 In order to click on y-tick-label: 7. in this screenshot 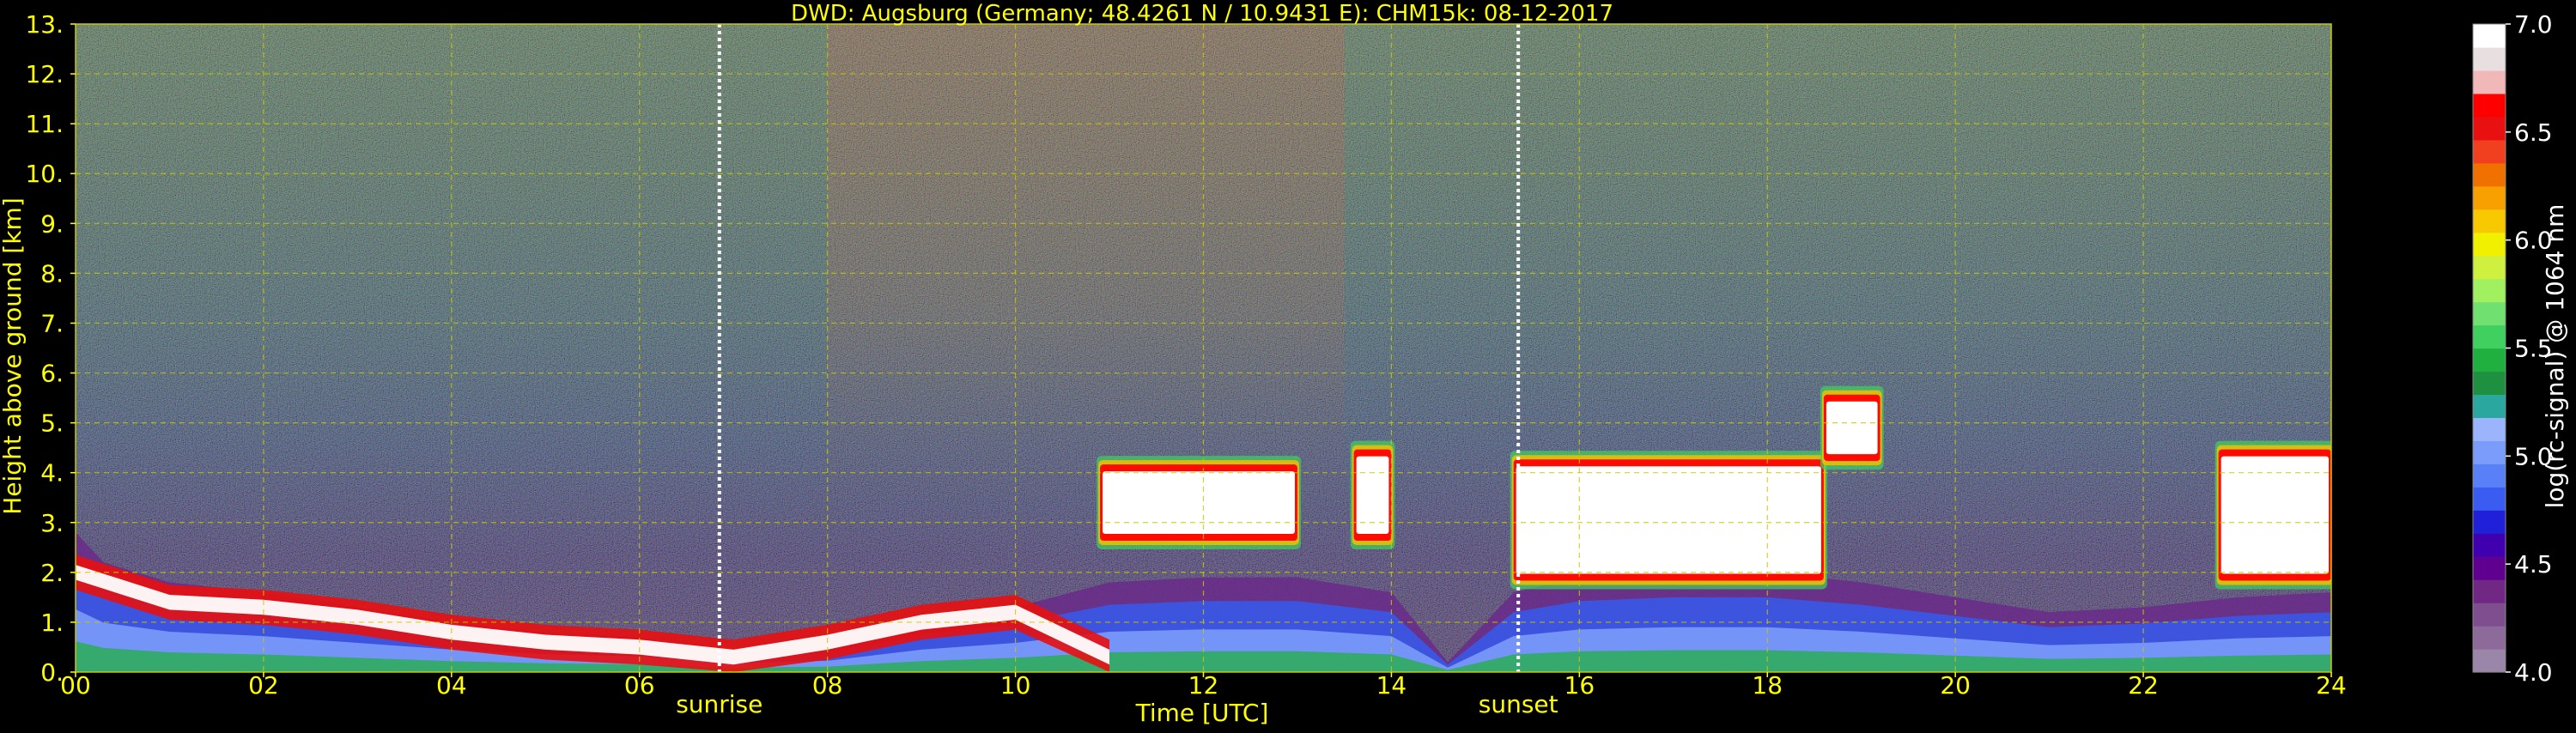, I will do `click(52, 323)`.